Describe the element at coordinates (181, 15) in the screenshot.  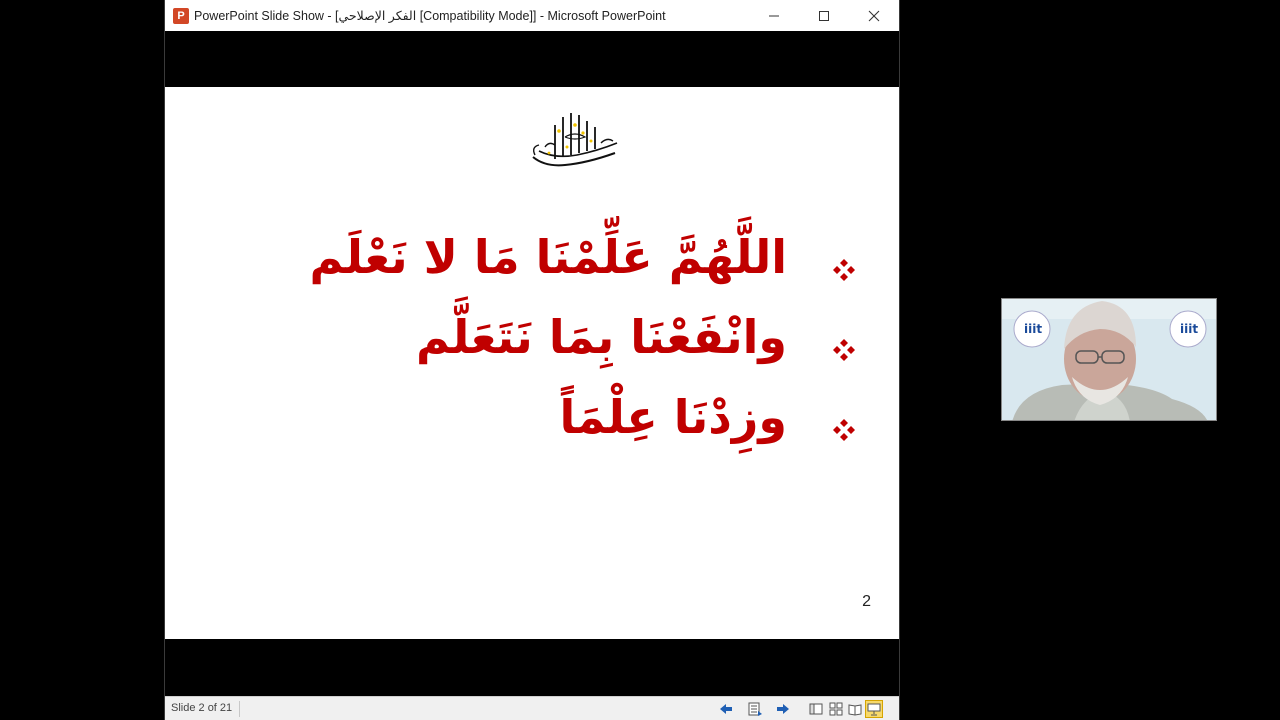
I see `powerpoint-app-icon: P` at that location.